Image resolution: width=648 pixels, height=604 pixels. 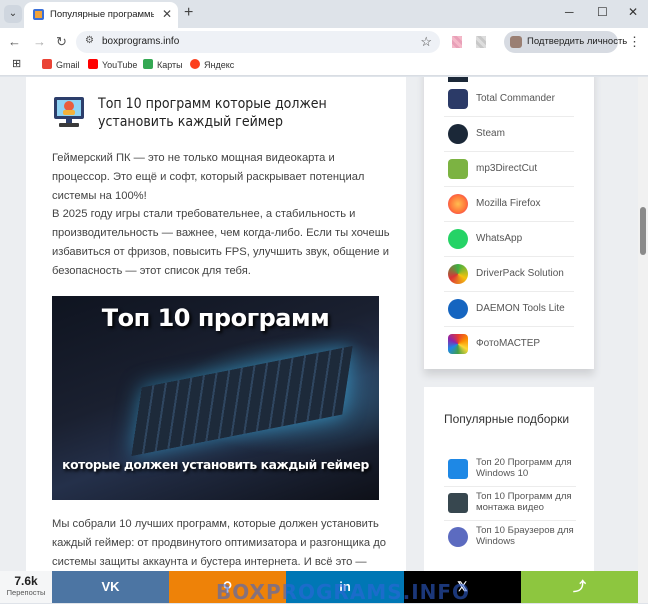 I want to click on site-info-icon: ⚙, so click(x=89, y=40).